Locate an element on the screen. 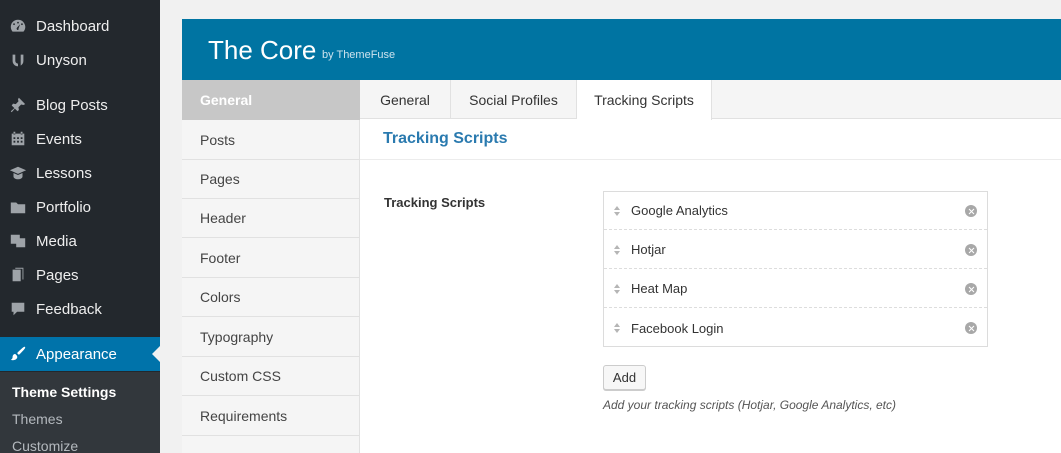  menu-item-appearance: Appearance is located at coordinates (80, 354).